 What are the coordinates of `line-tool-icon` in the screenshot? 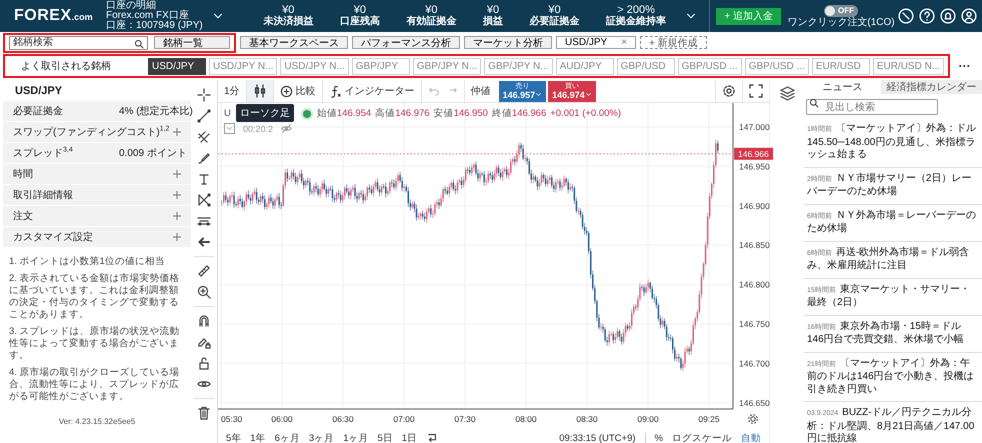 It's located at (204, 116).